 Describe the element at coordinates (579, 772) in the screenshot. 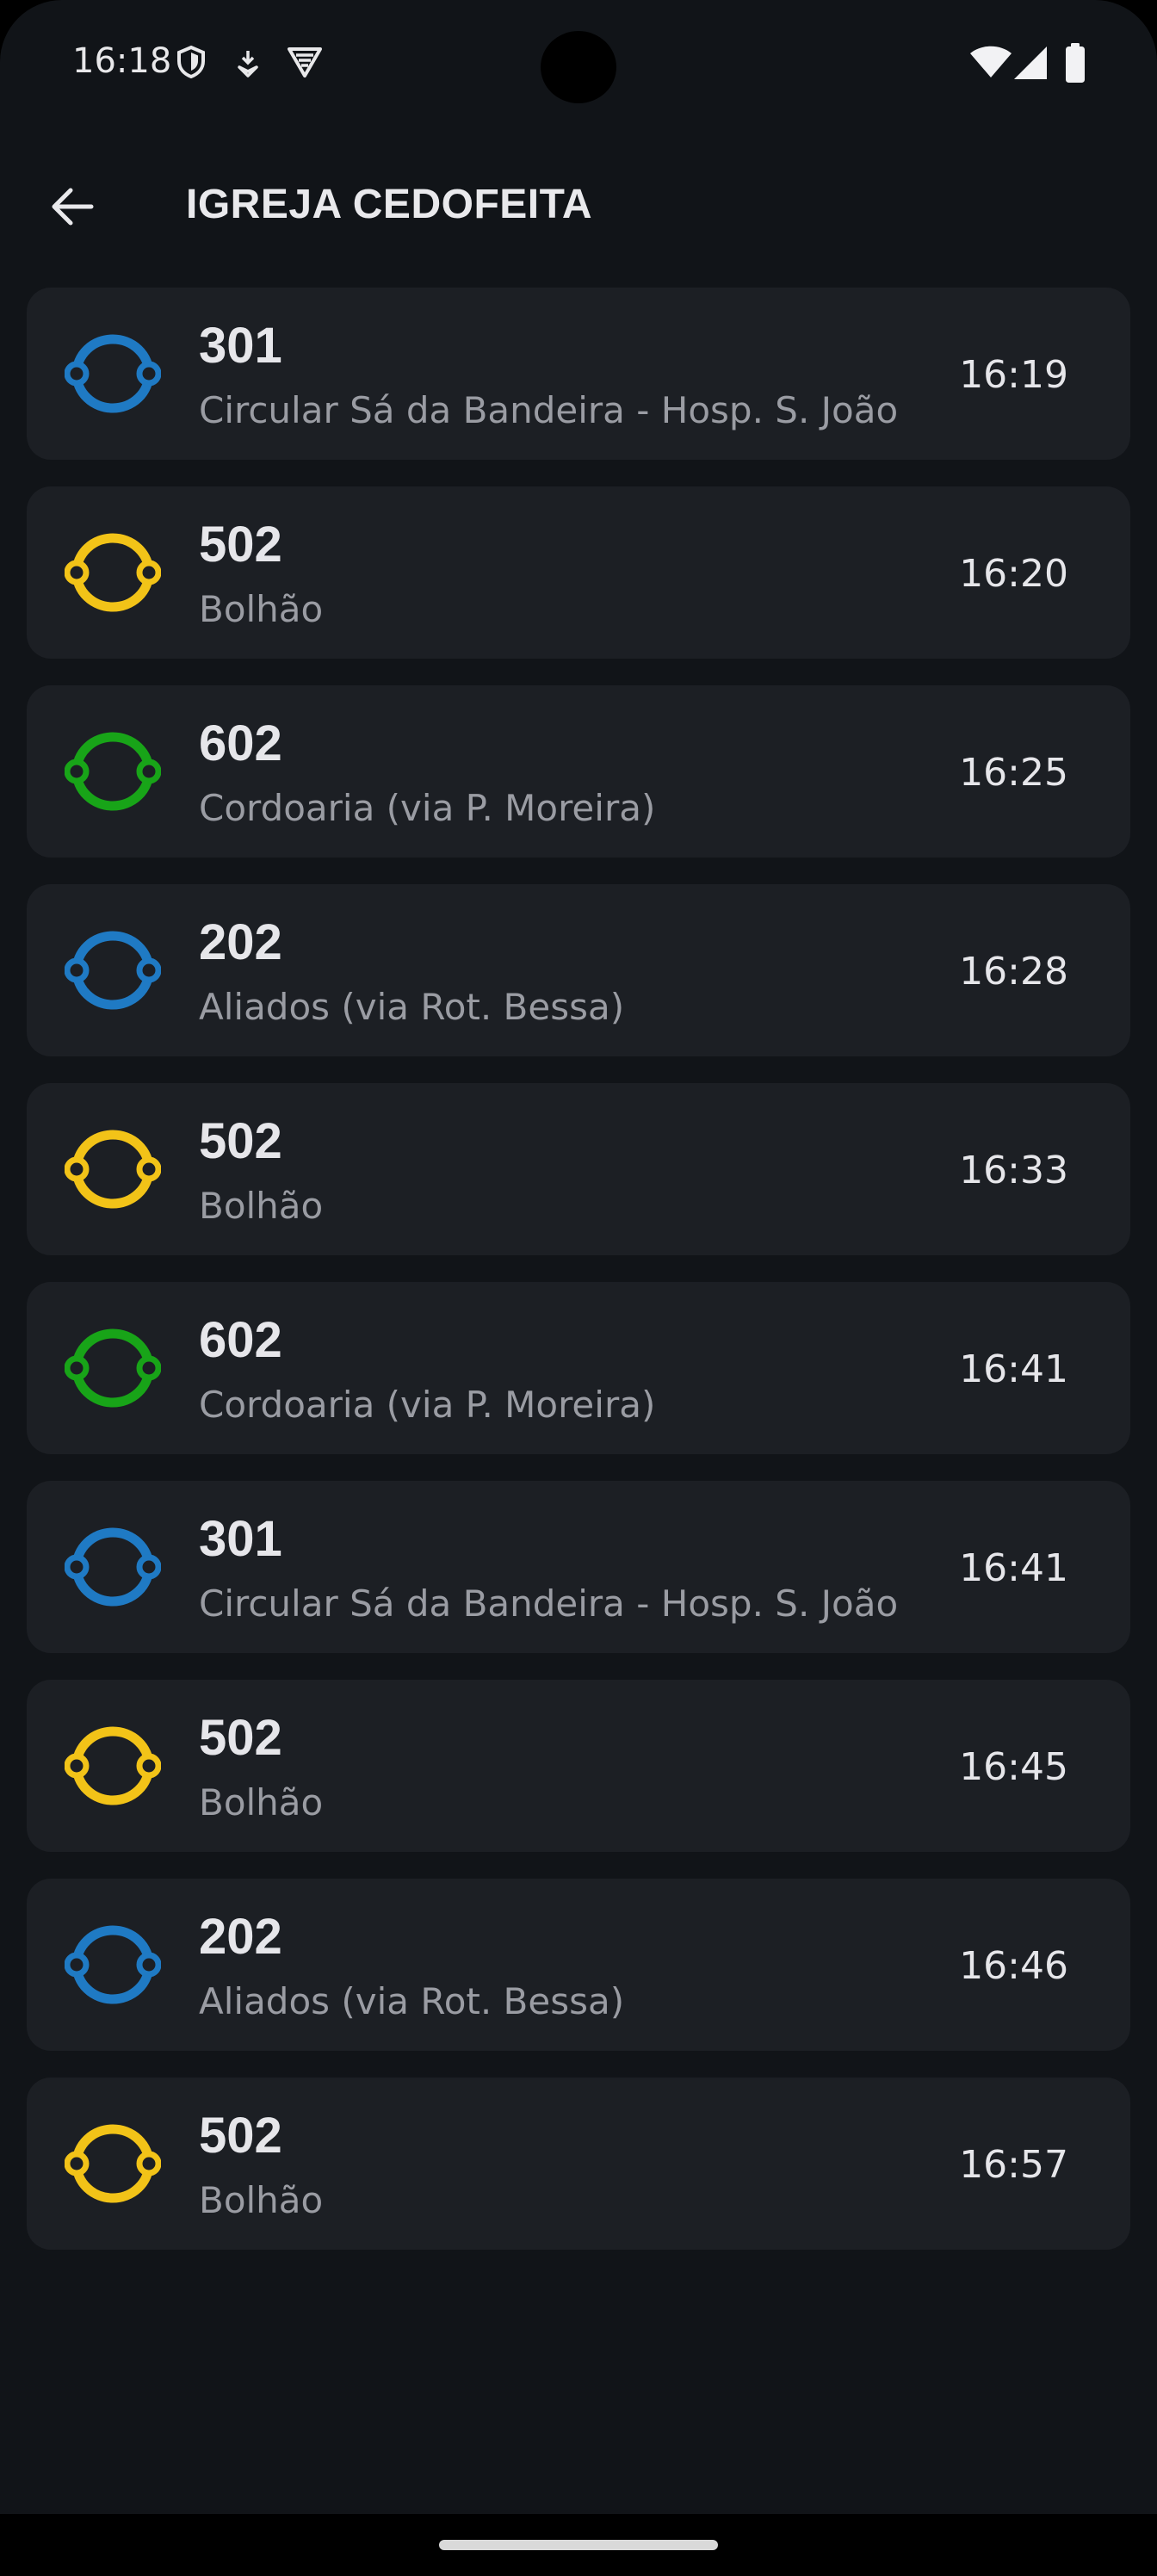

I see `departure-card: 602 Cordoaria (via P. Moreira) 16:25` at that location.